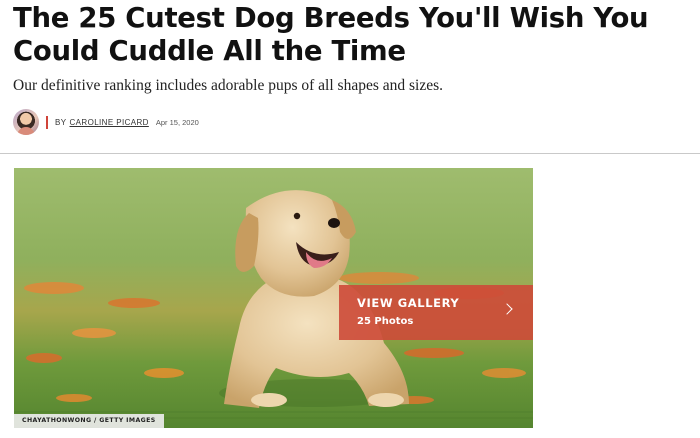  I want to click on byline-divider, so click(47, 122).